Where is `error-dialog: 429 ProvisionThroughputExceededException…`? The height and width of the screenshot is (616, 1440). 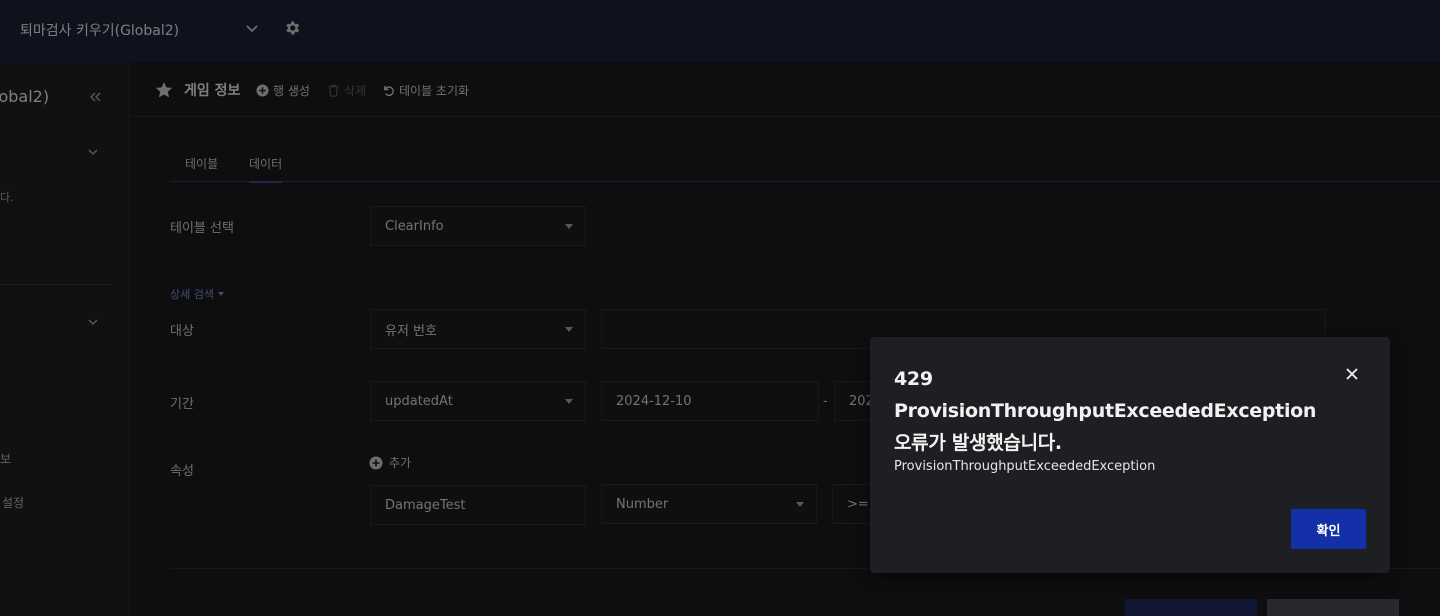 error-dialog: 429 ProvisionThroughputExceededException… is located at coordinates (1130, 455).